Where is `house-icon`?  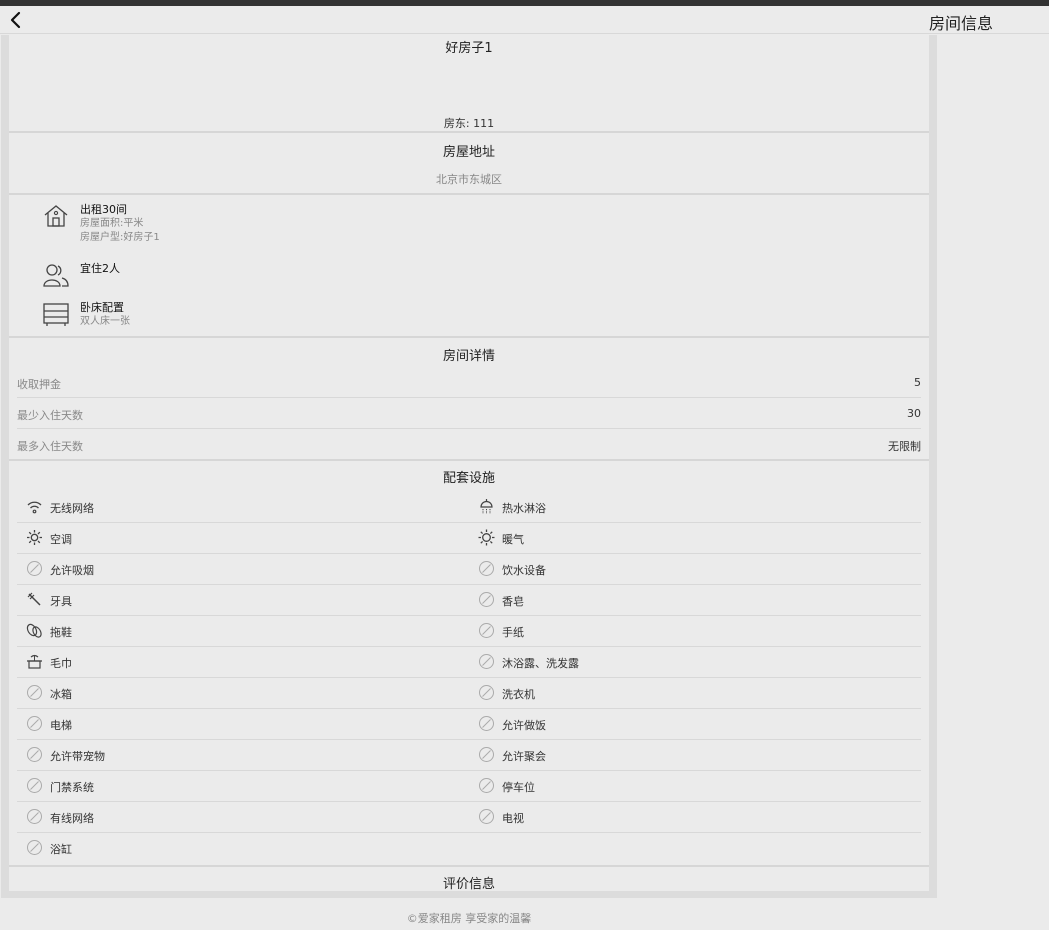
house-icon is located at coordinates (56, 216).